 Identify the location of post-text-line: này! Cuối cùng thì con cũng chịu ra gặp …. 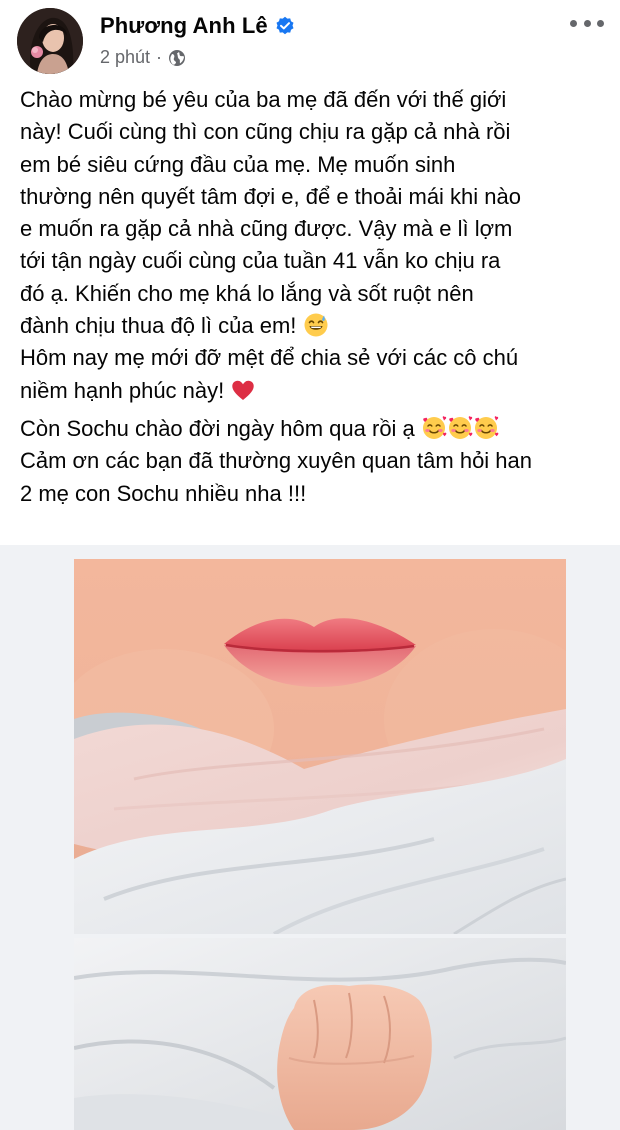
(265, 132).